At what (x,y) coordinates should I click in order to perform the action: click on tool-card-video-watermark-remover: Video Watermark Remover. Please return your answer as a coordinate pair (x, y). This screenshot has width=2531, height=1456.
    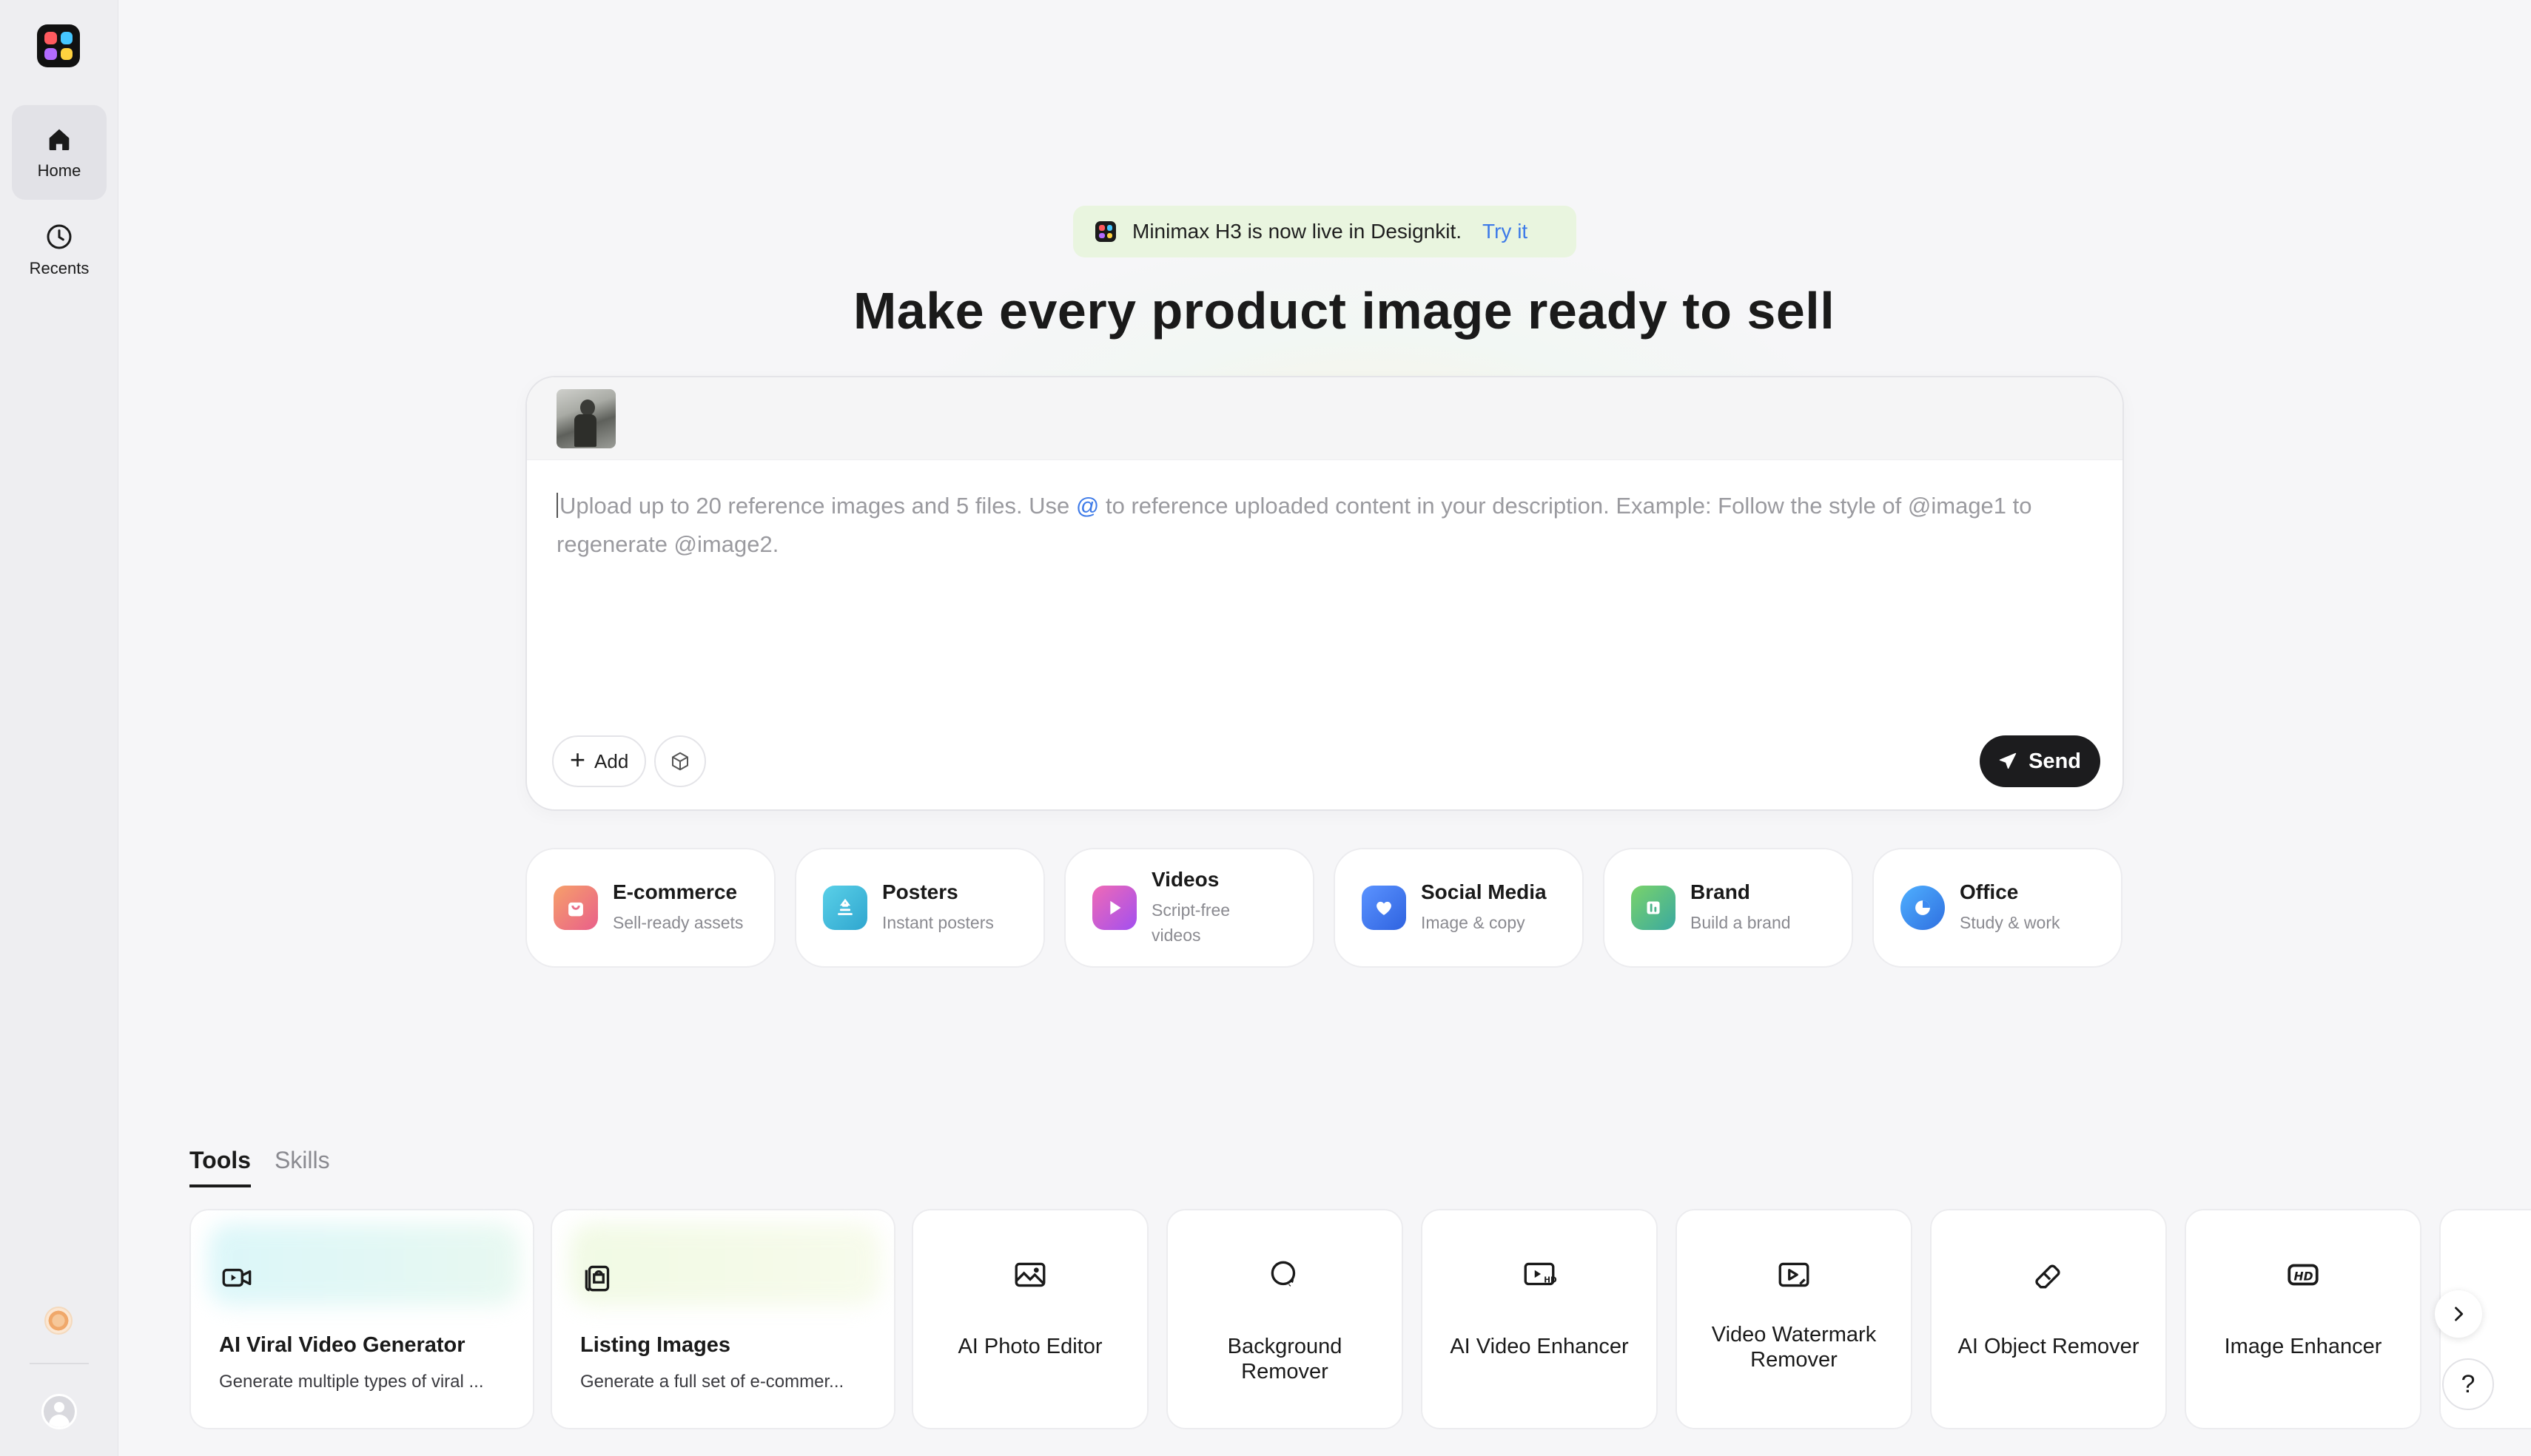
    Looking at the image, I should click on (1793, 1319).